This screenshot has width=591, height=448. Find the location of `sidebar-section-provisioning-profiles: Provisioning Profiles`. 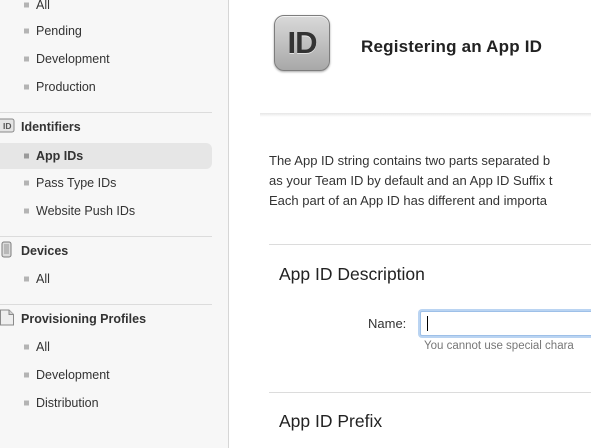

sidebar-section-provisioning-profiles: Provisioning Profiles is located at coordinates (114, 319).